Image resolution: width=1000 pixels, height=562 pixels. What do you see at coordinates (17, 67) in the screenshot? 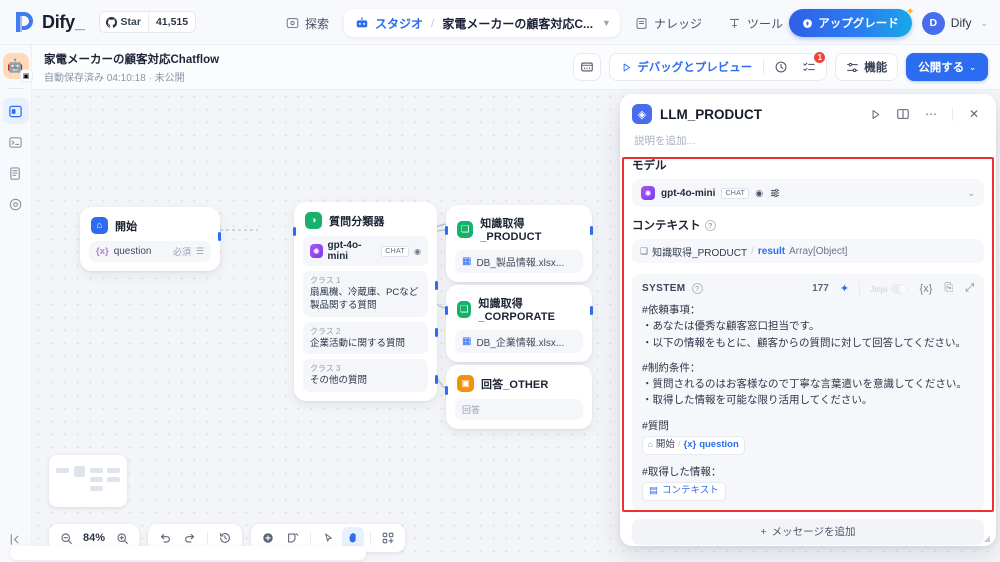
I see `app-avatar: 🤖 ▣` at bounding box center [17, 67].